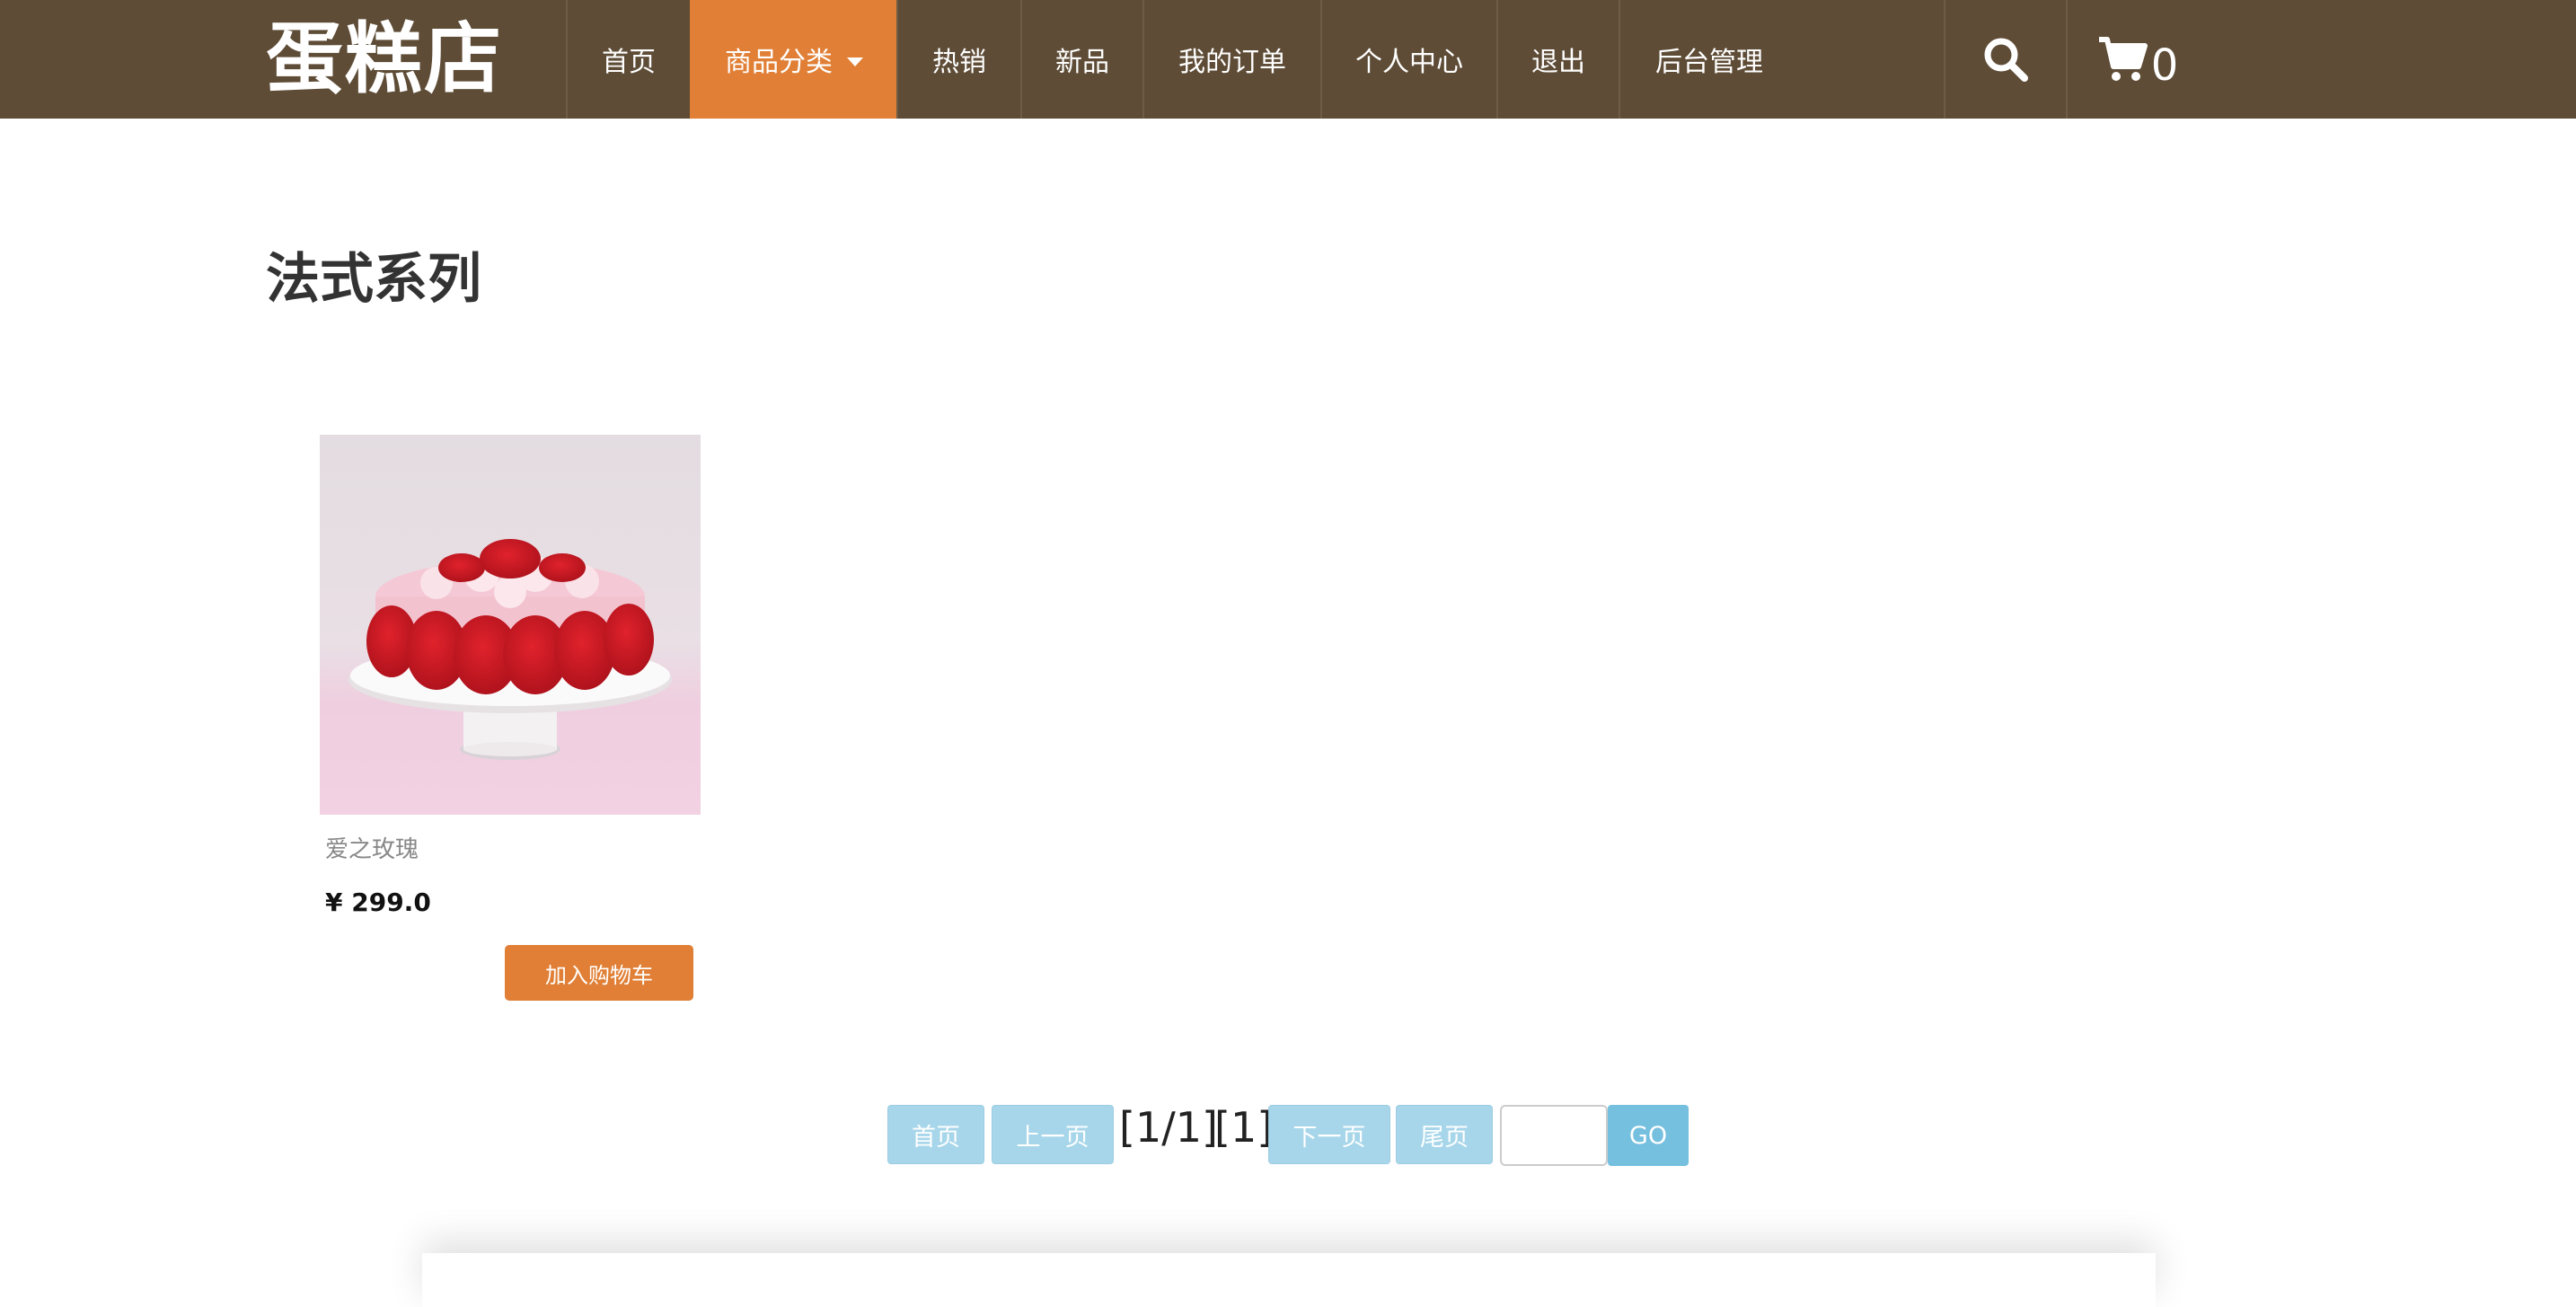  What do you see at coordinates (855, 61) in the screenshot?
I see `caret-down-icon` at bounding box center [855, 61].